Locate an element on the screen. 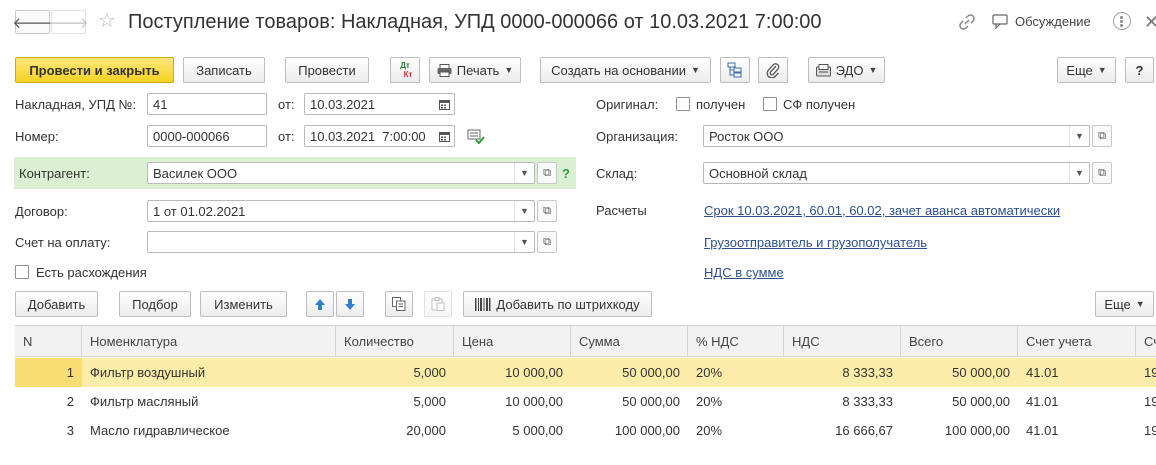 This screenshot has width=1156, height=465. column-header-sum: Сумма is located at coordinates (629, 341).